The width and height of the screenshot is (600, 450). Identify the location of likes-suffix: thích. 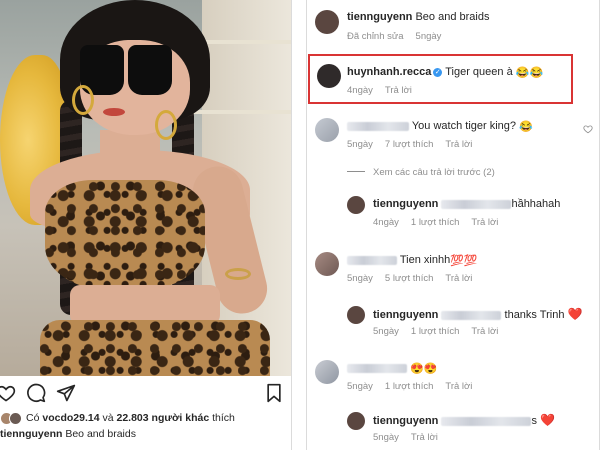
(223, 418).